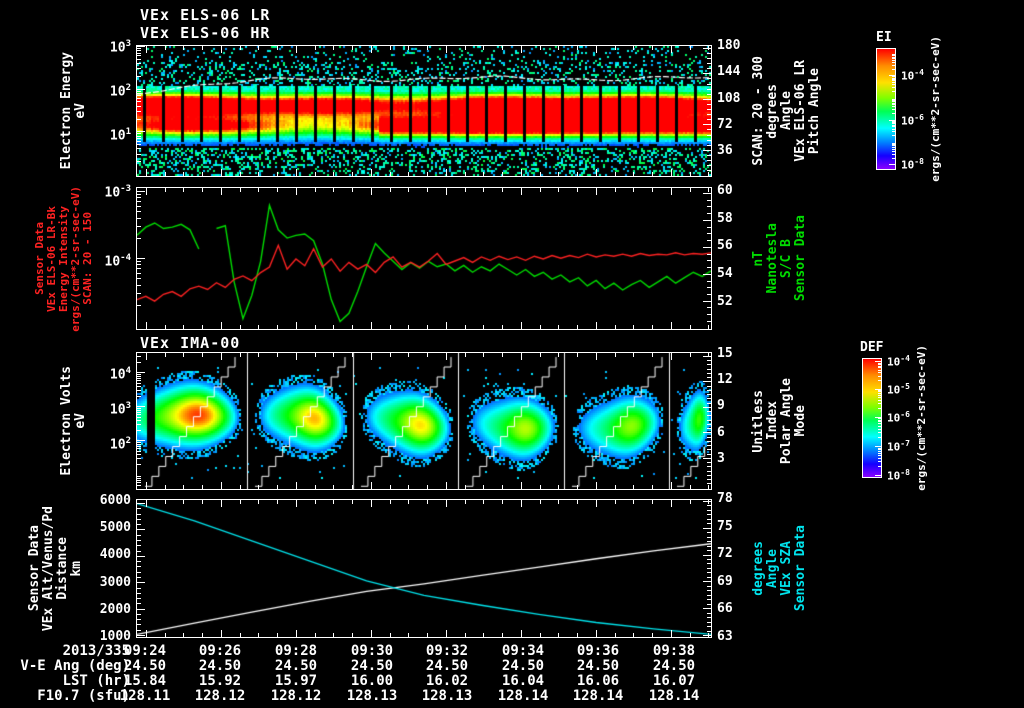  I want to click on y-axis-tick-label: 60, so click(725, 190).